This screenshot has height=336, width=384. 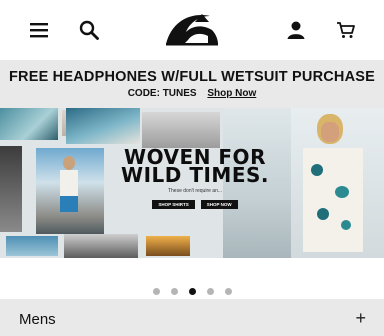 I want to click on hero-headline-line2: WILD TIMES., so click(x=195, y=175).